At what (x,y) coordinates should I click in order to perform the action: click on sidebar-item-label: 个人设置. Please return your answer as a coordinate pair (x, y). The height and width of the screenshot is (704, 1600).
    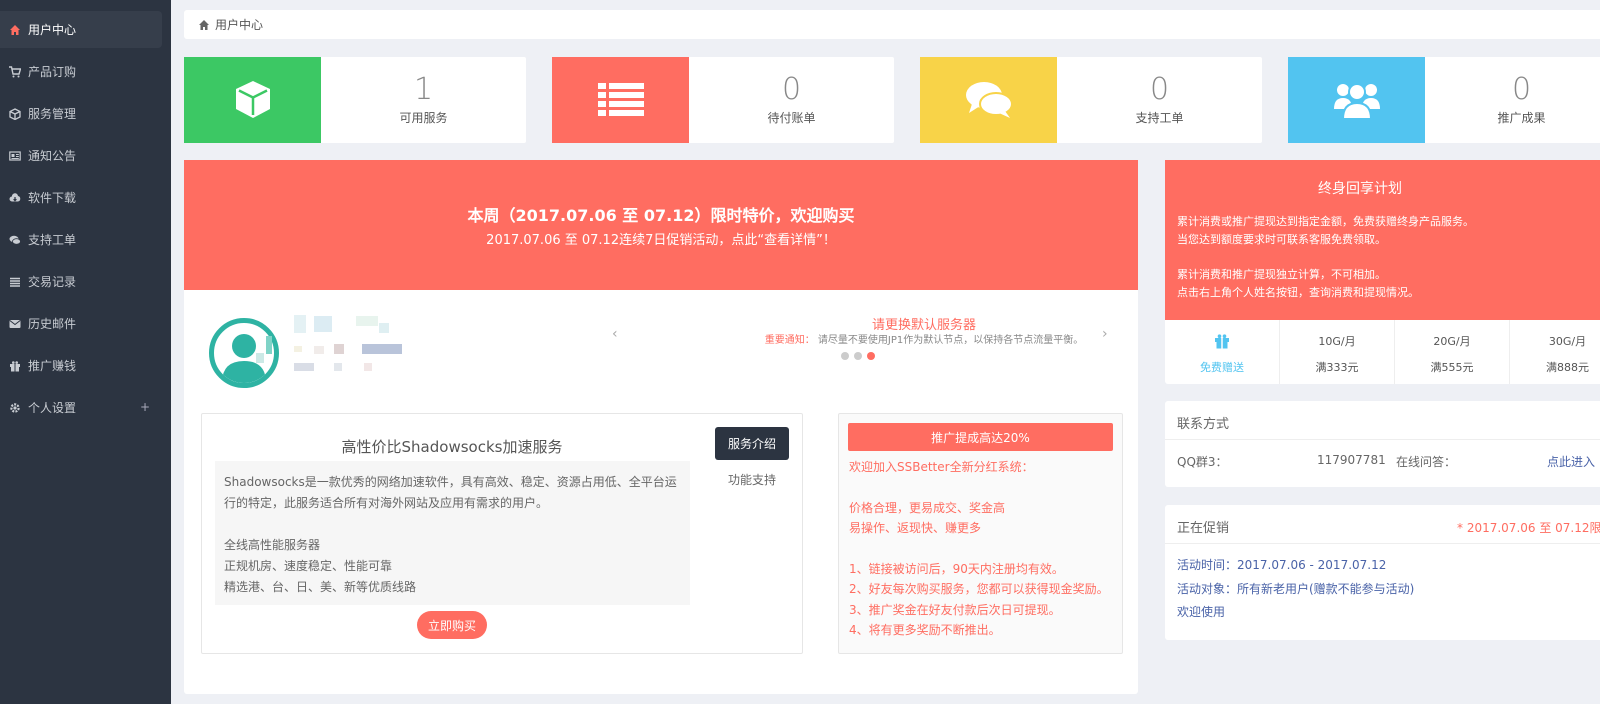
    Looking at the image, I should click on (52, 408).